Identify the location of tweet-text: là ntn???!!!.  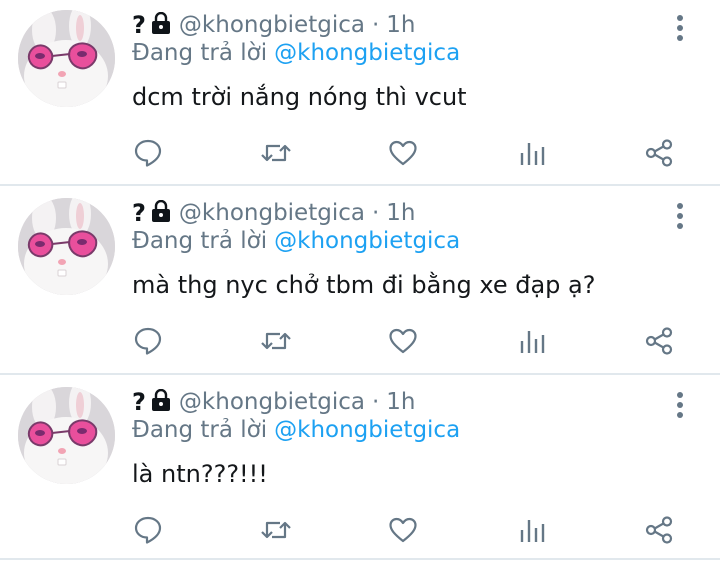
(200, 474).